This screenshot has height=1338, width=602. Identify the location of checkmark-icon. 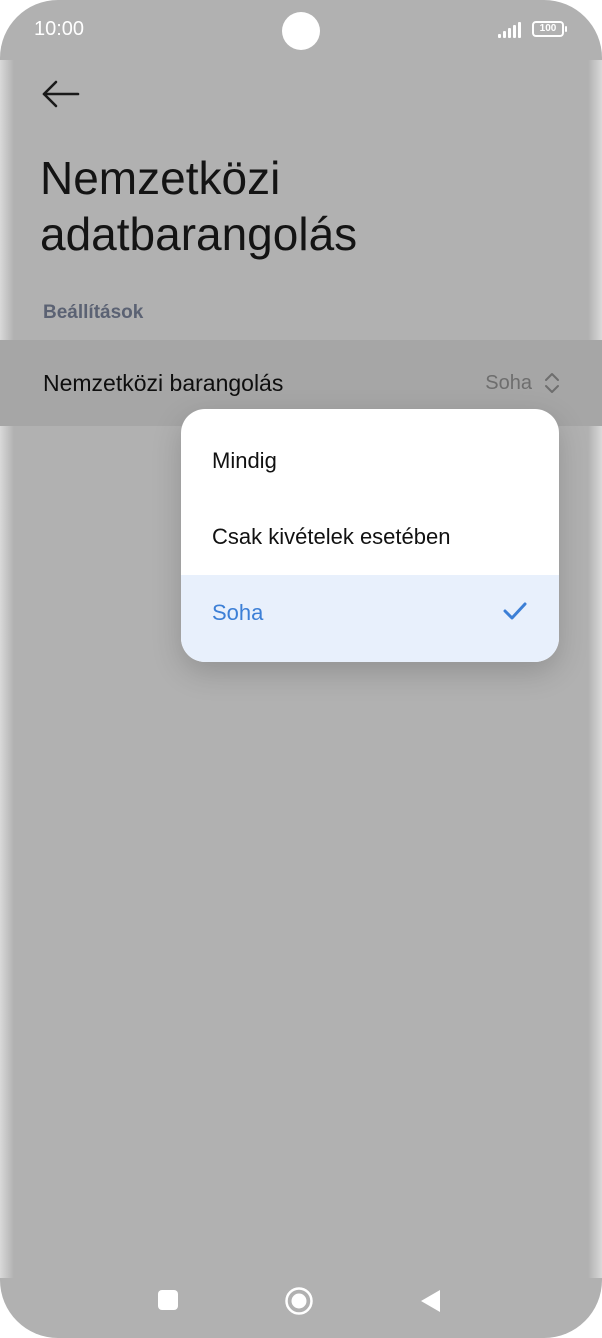
(515, 611).